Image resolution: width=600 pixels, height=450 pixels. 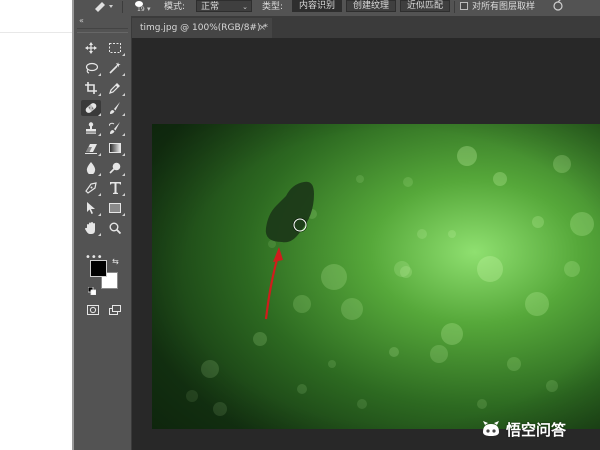 What do you see at coordinates (115, 128) in the screenshot?
I see `history-brush-icon` at bounding box center [115, 128].